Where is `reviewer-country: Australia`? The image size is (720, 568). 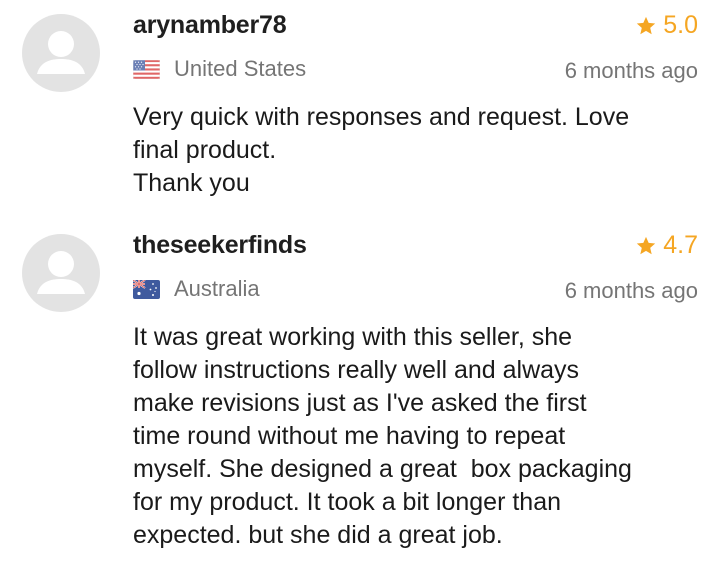 reviewer-country: Australia is located at coordinates (196, 289).